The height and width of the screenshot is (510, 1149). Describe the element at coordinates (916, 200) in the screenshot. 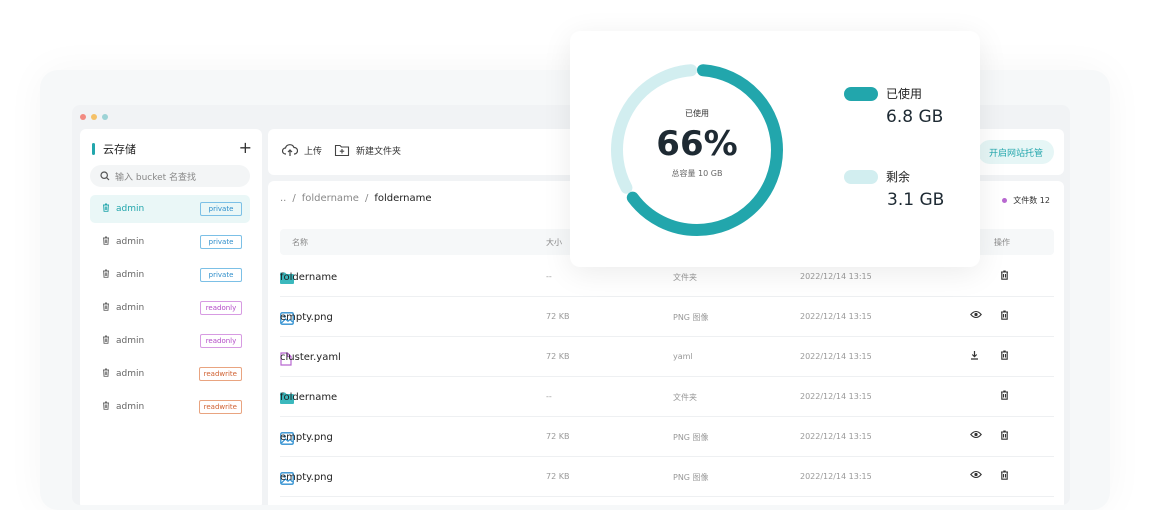

I see `legend-free-value: 3.1 GB` at that location.